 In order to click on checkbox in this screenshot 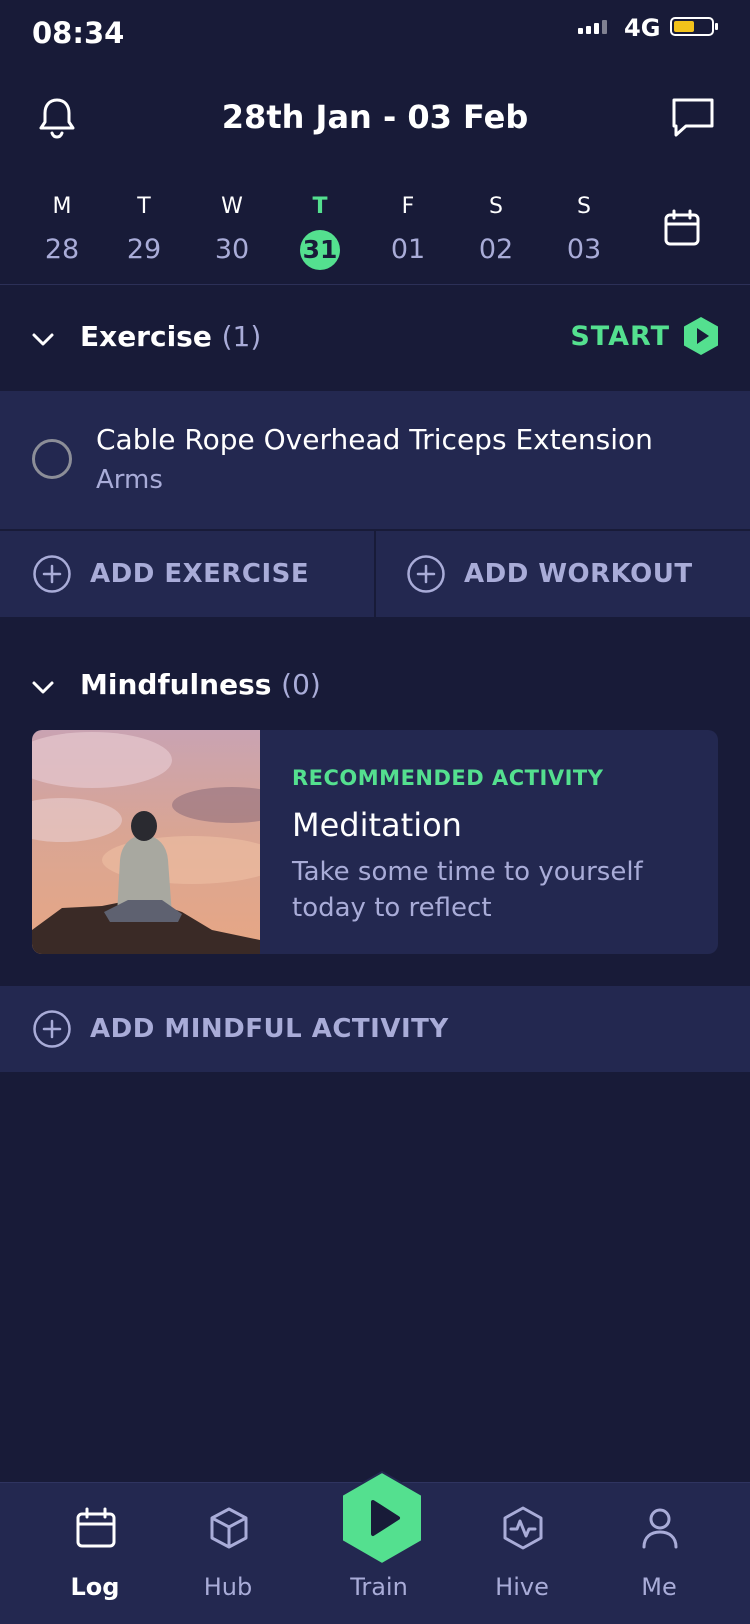, I will do `click(52, 459)`.